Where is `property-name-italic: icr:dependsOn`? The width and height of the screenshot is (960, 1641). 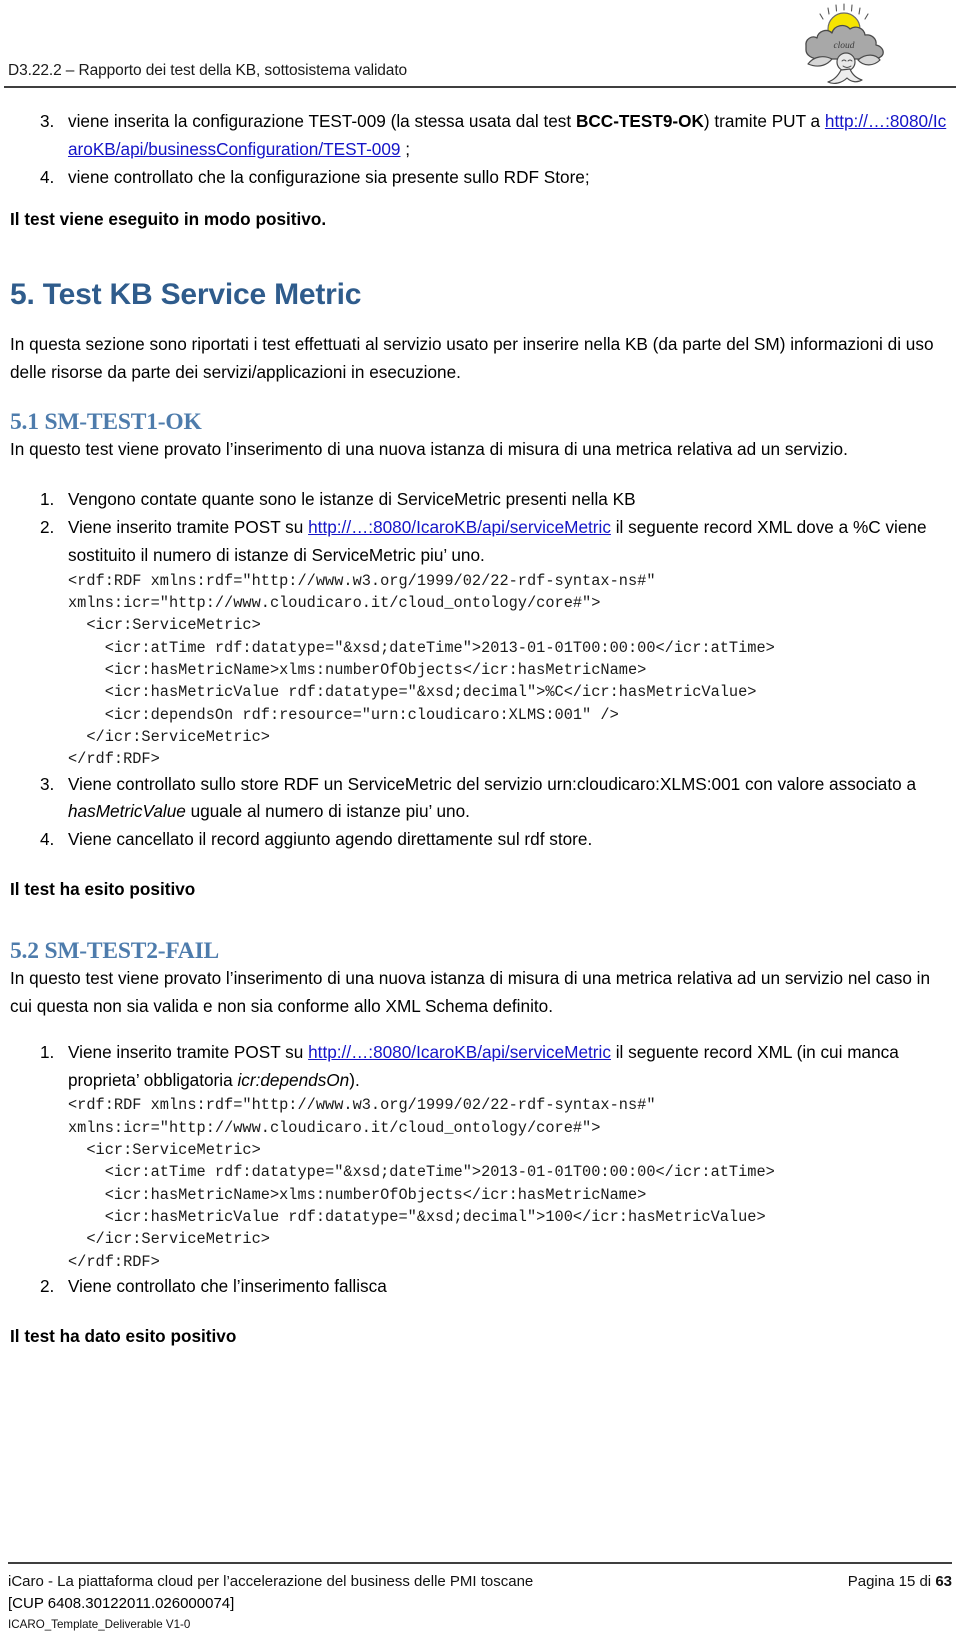 property-name-italic: icr:dependsOn is located at coordinates (293, 1079).